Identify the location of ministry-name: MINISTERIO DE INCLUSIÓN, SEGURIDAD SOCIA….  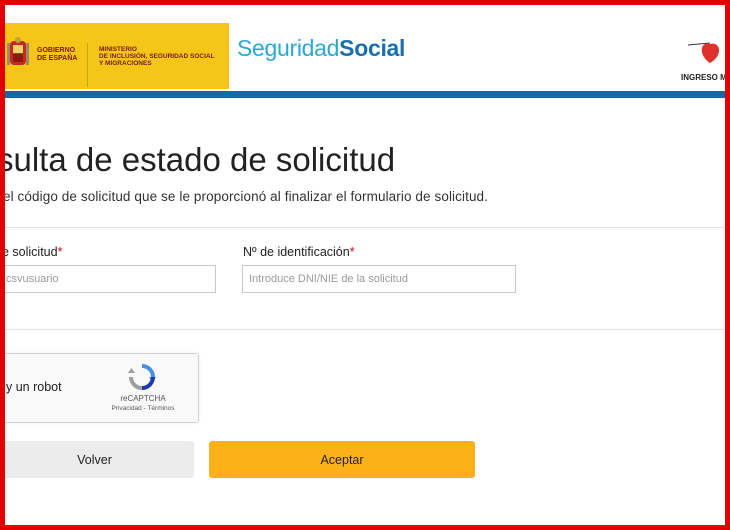
(164, 56).